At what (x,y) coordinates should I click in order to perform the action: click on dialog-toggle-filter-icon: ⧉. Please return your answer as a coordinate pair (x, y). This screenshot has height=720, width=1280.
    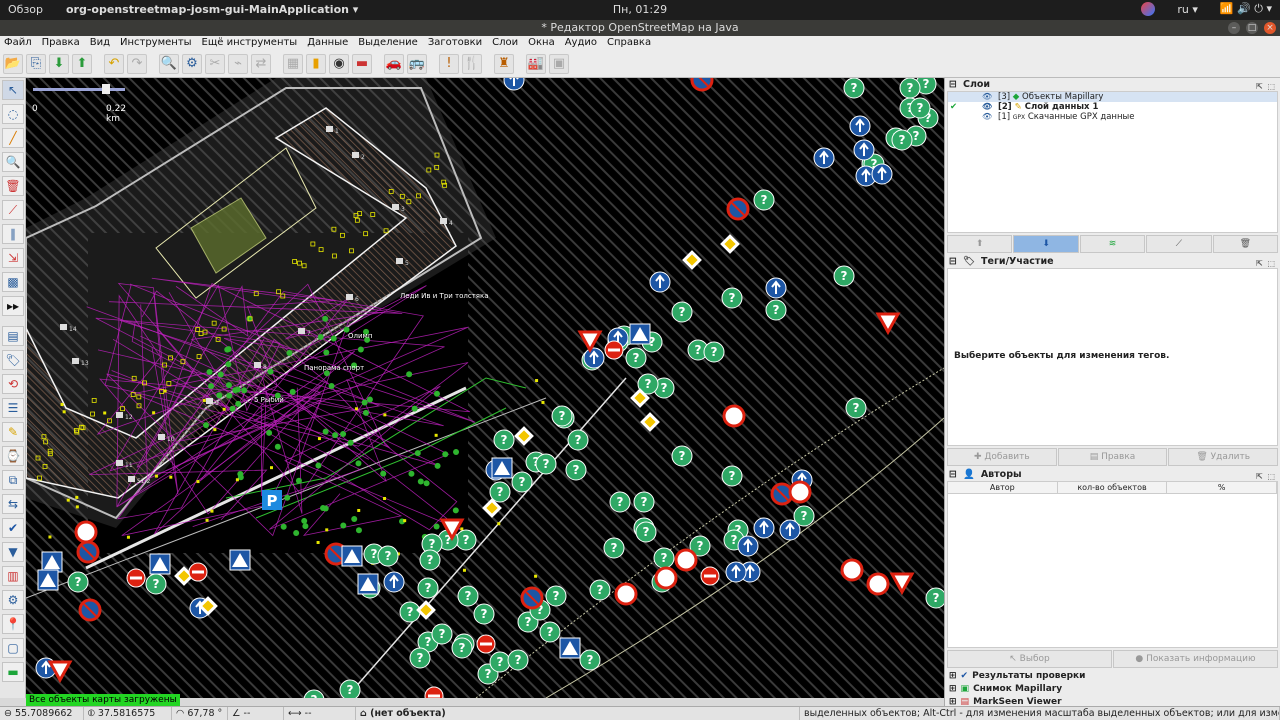
    Looking at the image, I should click on (13, 480).